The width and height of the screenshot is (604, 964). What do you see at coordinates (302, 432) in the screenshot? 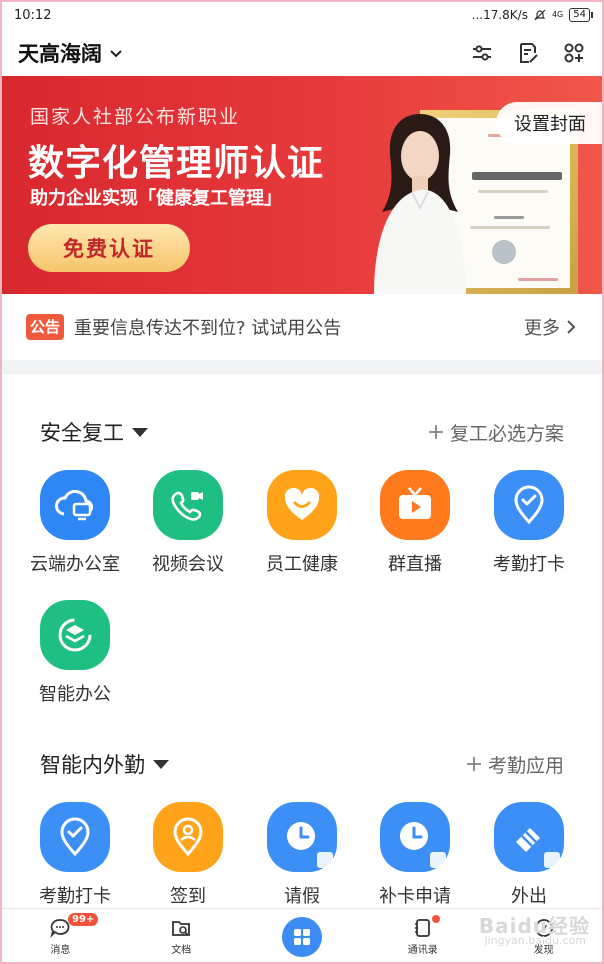
I see `section-header-safe-return: 安全复工 复工必选方案` at bounding box center [302, 432].